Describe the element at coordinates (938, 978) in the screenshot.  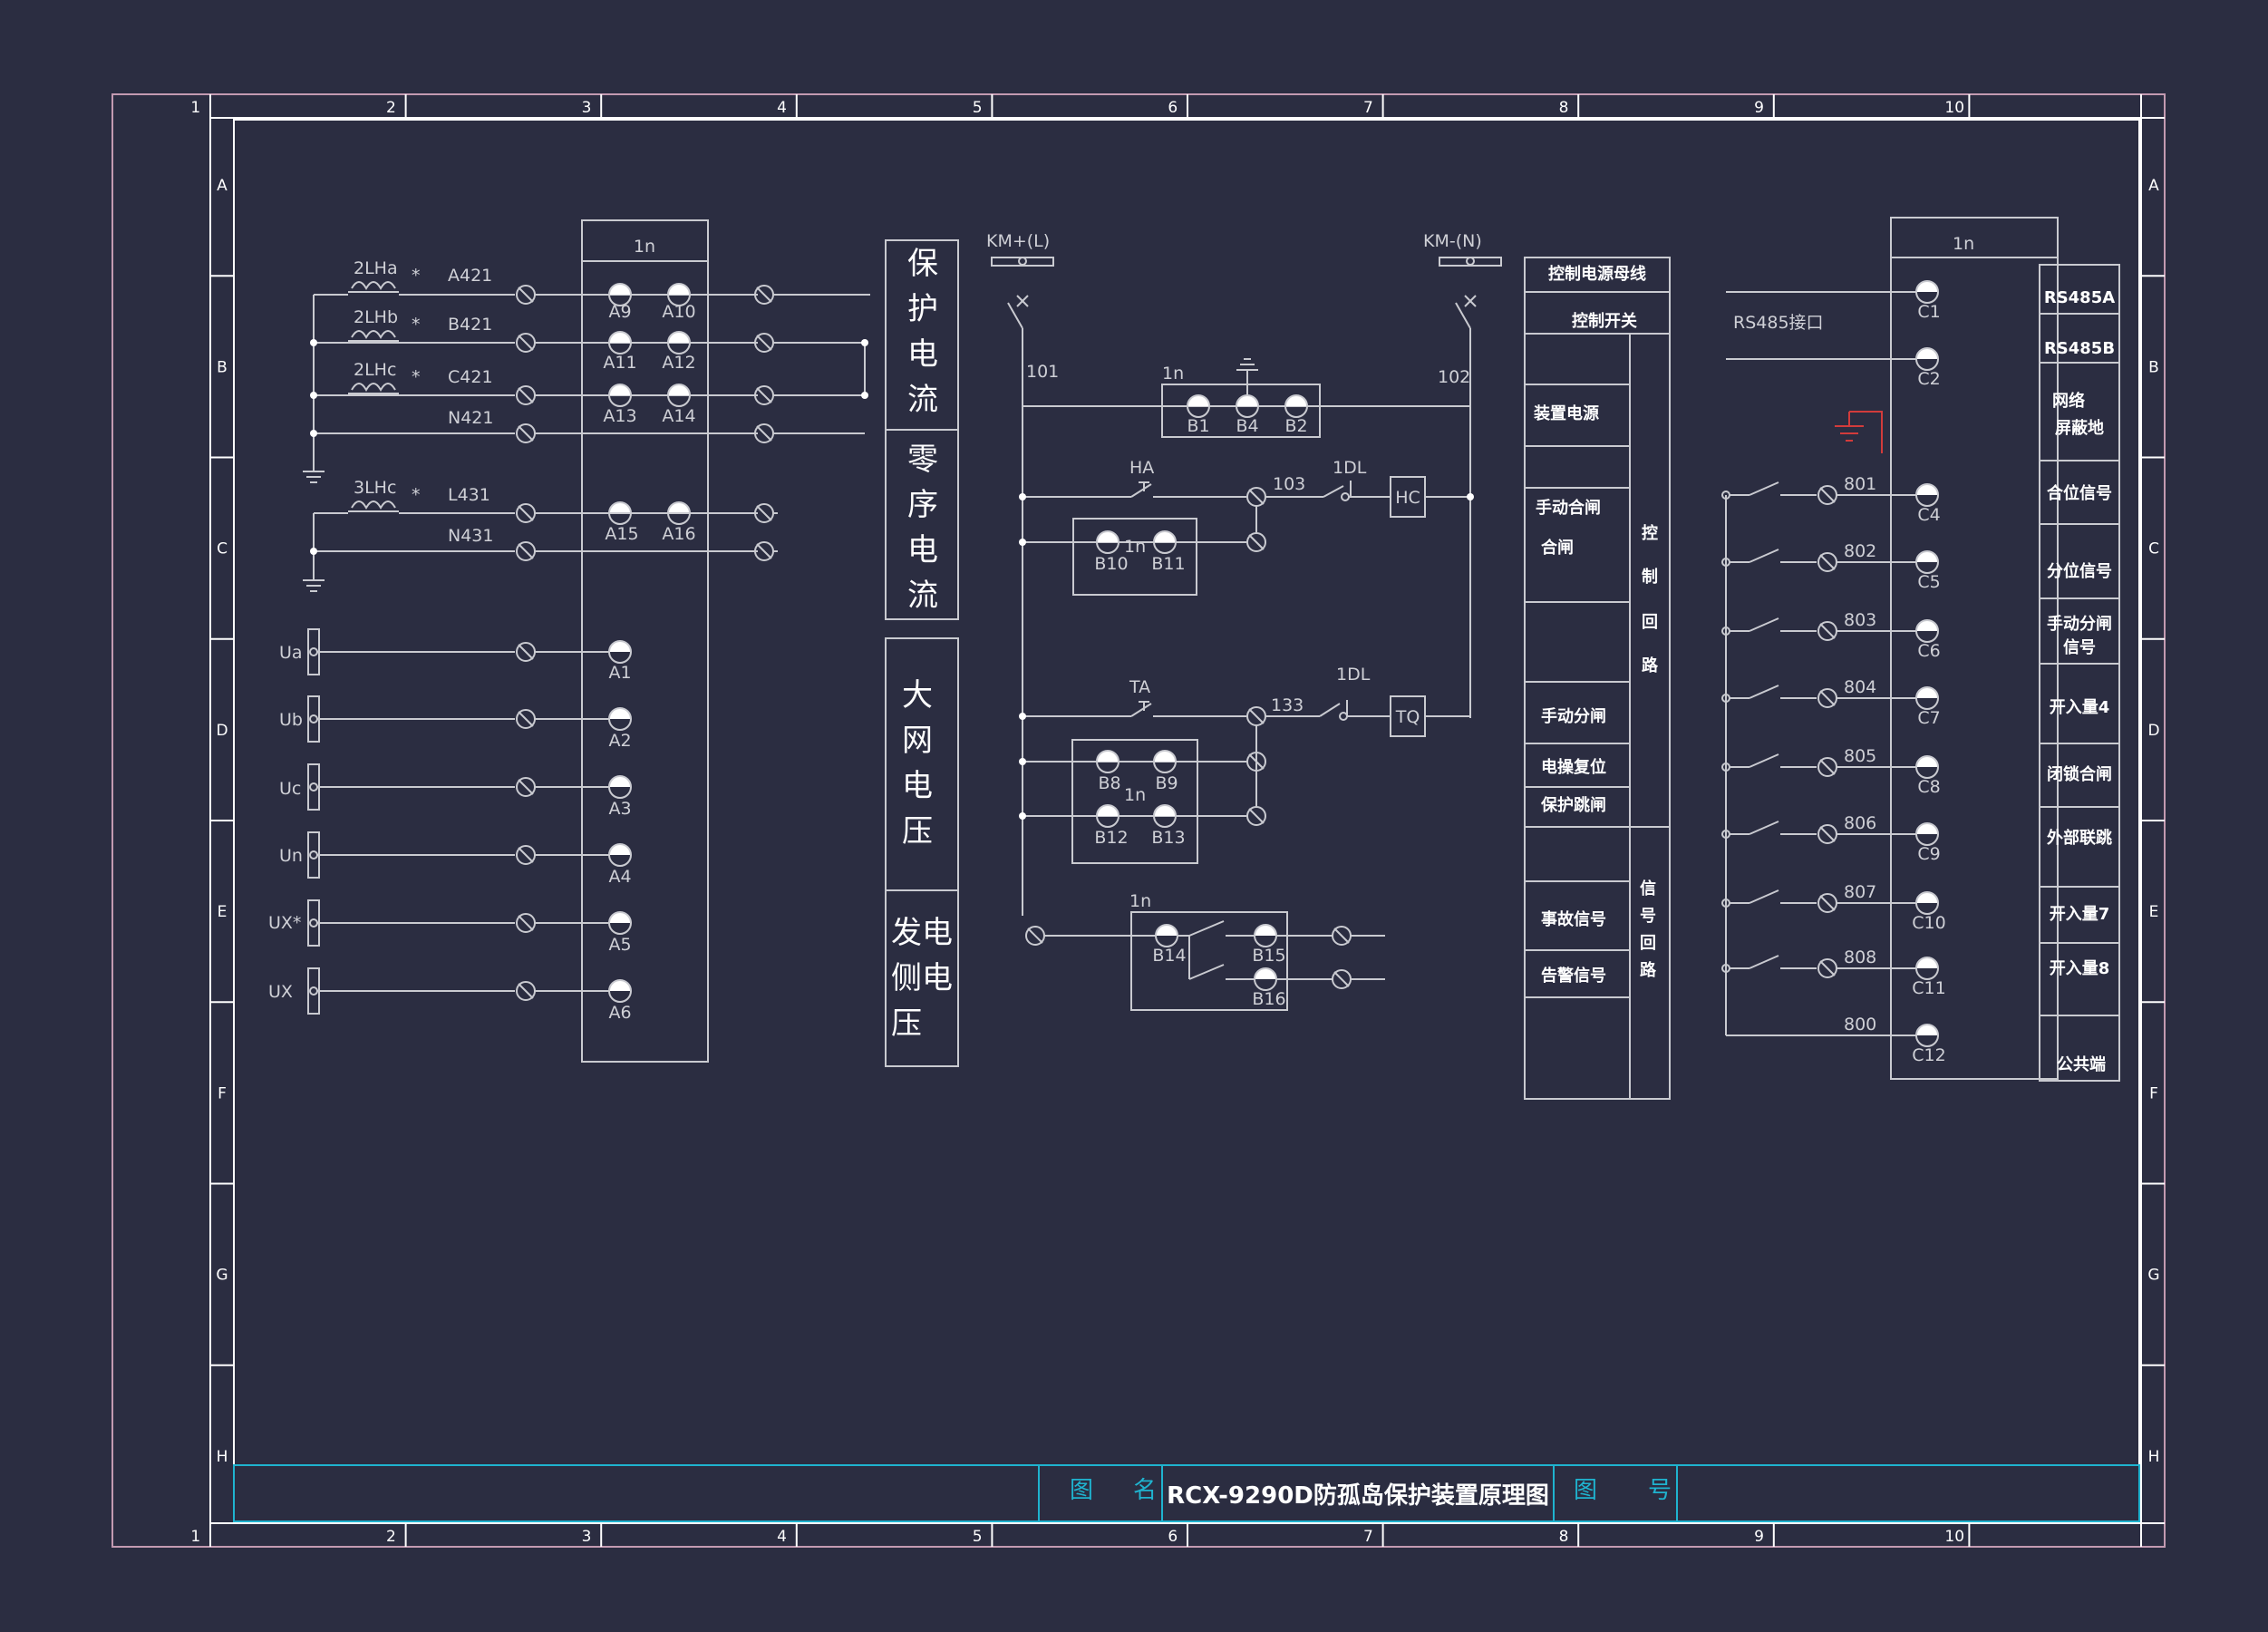
I see `svg-text: 电` at that location.